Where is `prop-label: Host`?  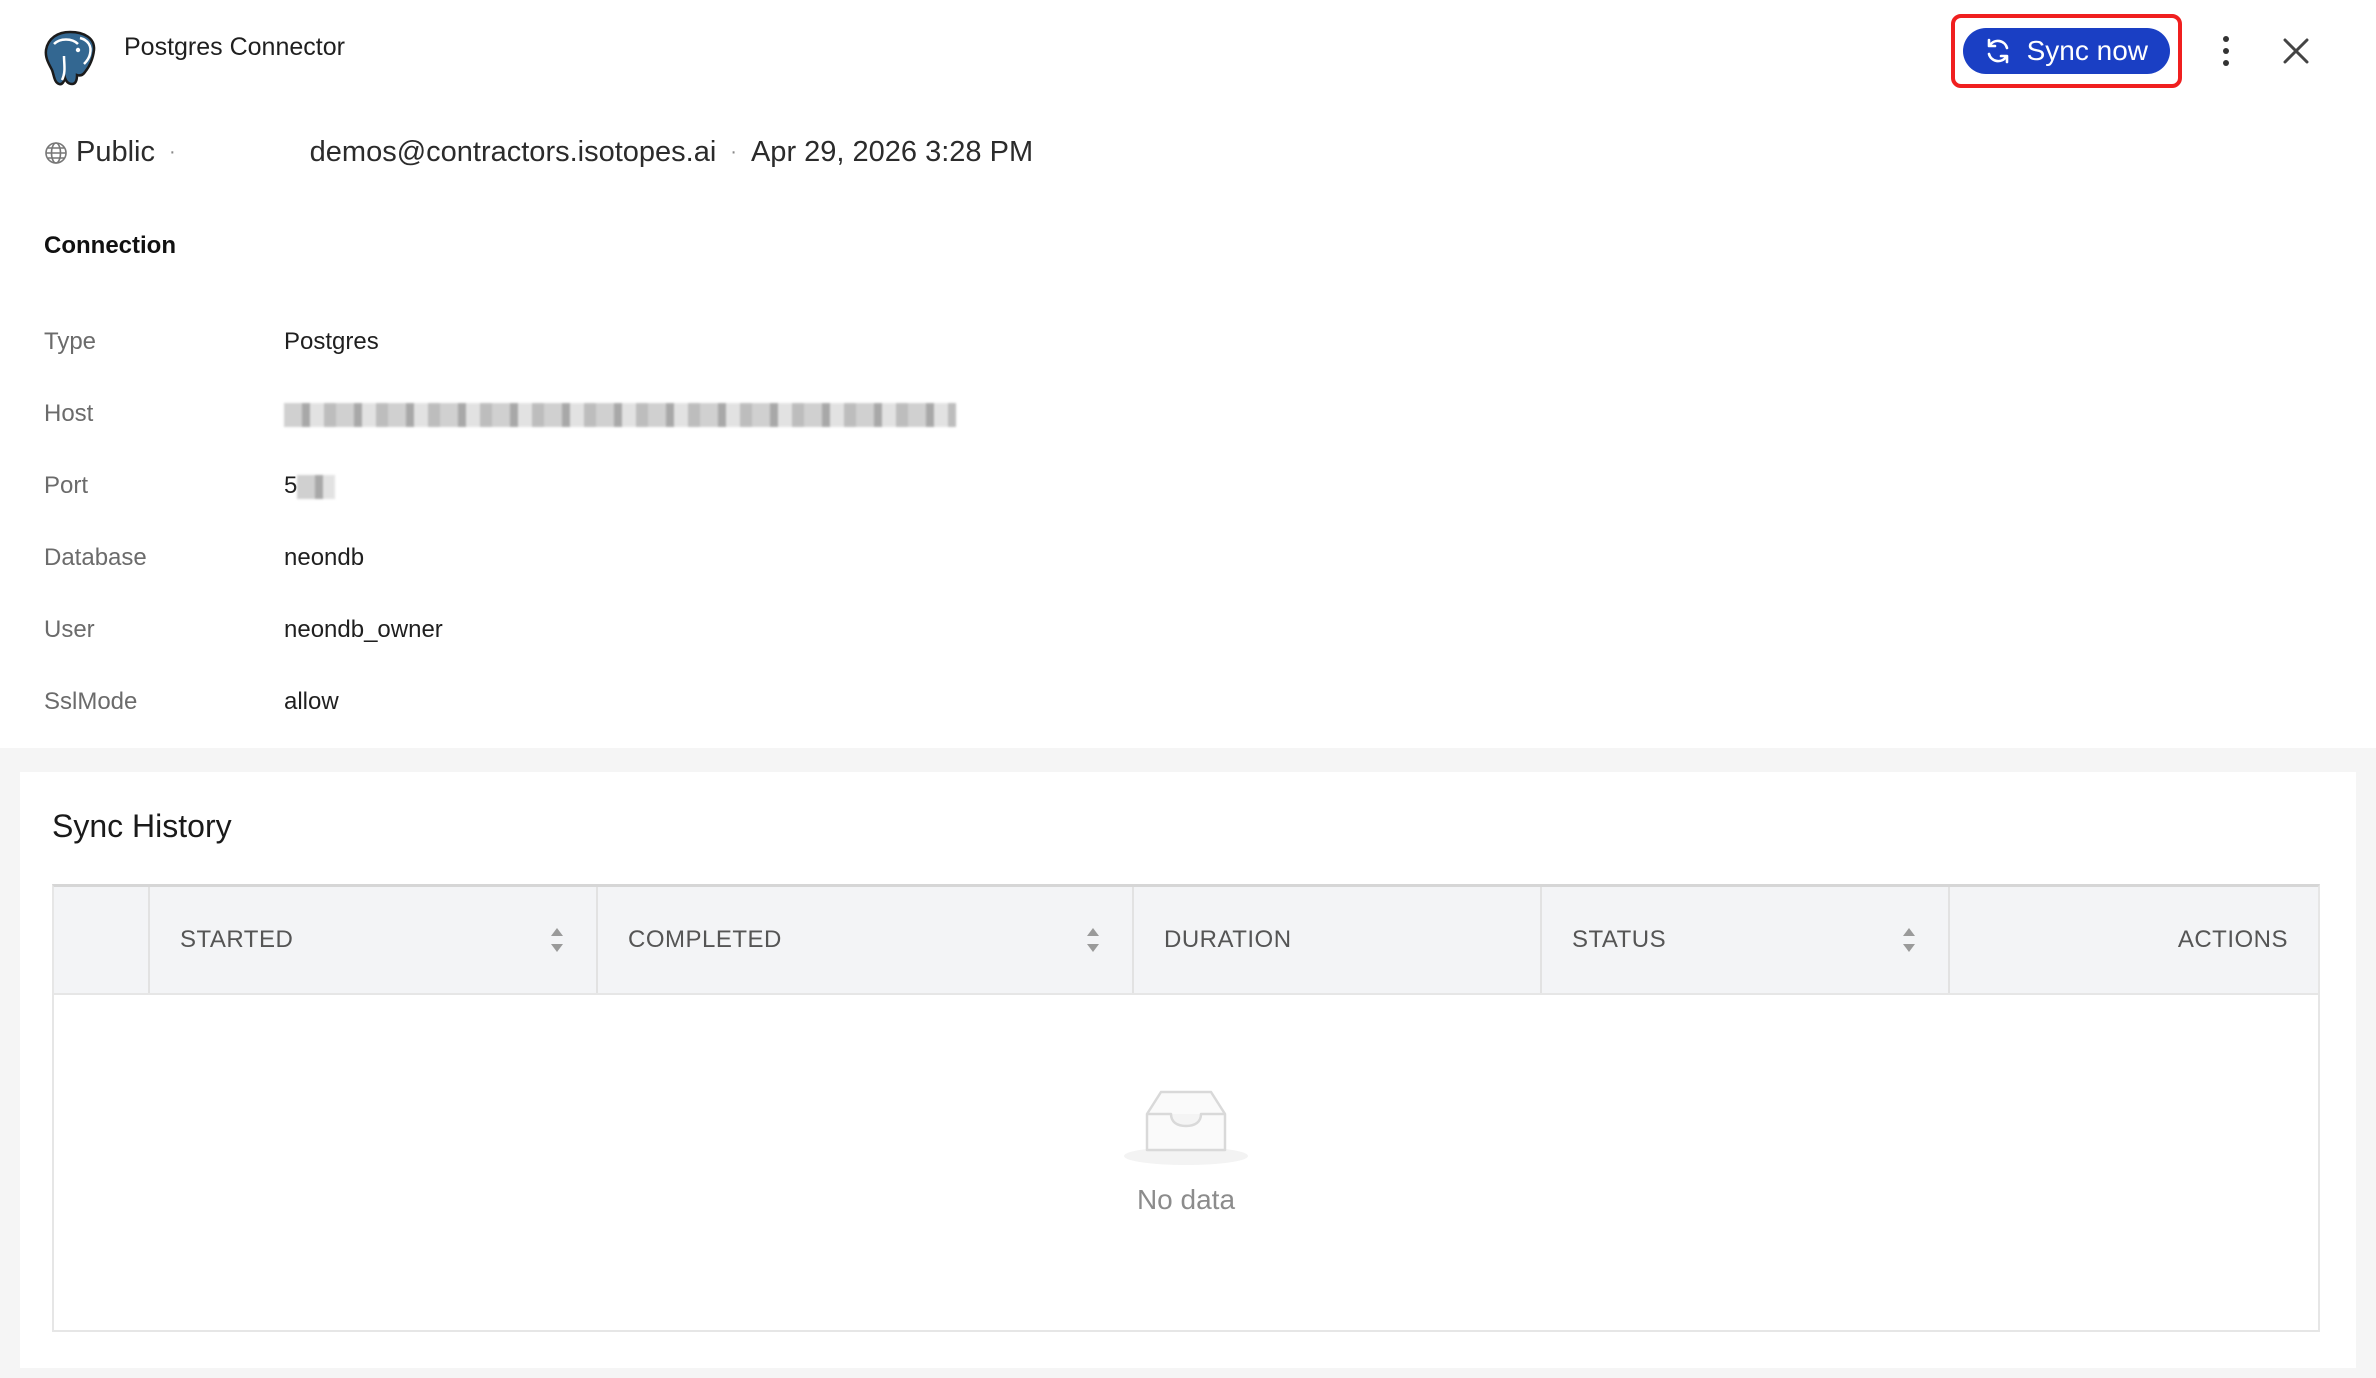 prop-label: Host is located at coordinates (69, 413).